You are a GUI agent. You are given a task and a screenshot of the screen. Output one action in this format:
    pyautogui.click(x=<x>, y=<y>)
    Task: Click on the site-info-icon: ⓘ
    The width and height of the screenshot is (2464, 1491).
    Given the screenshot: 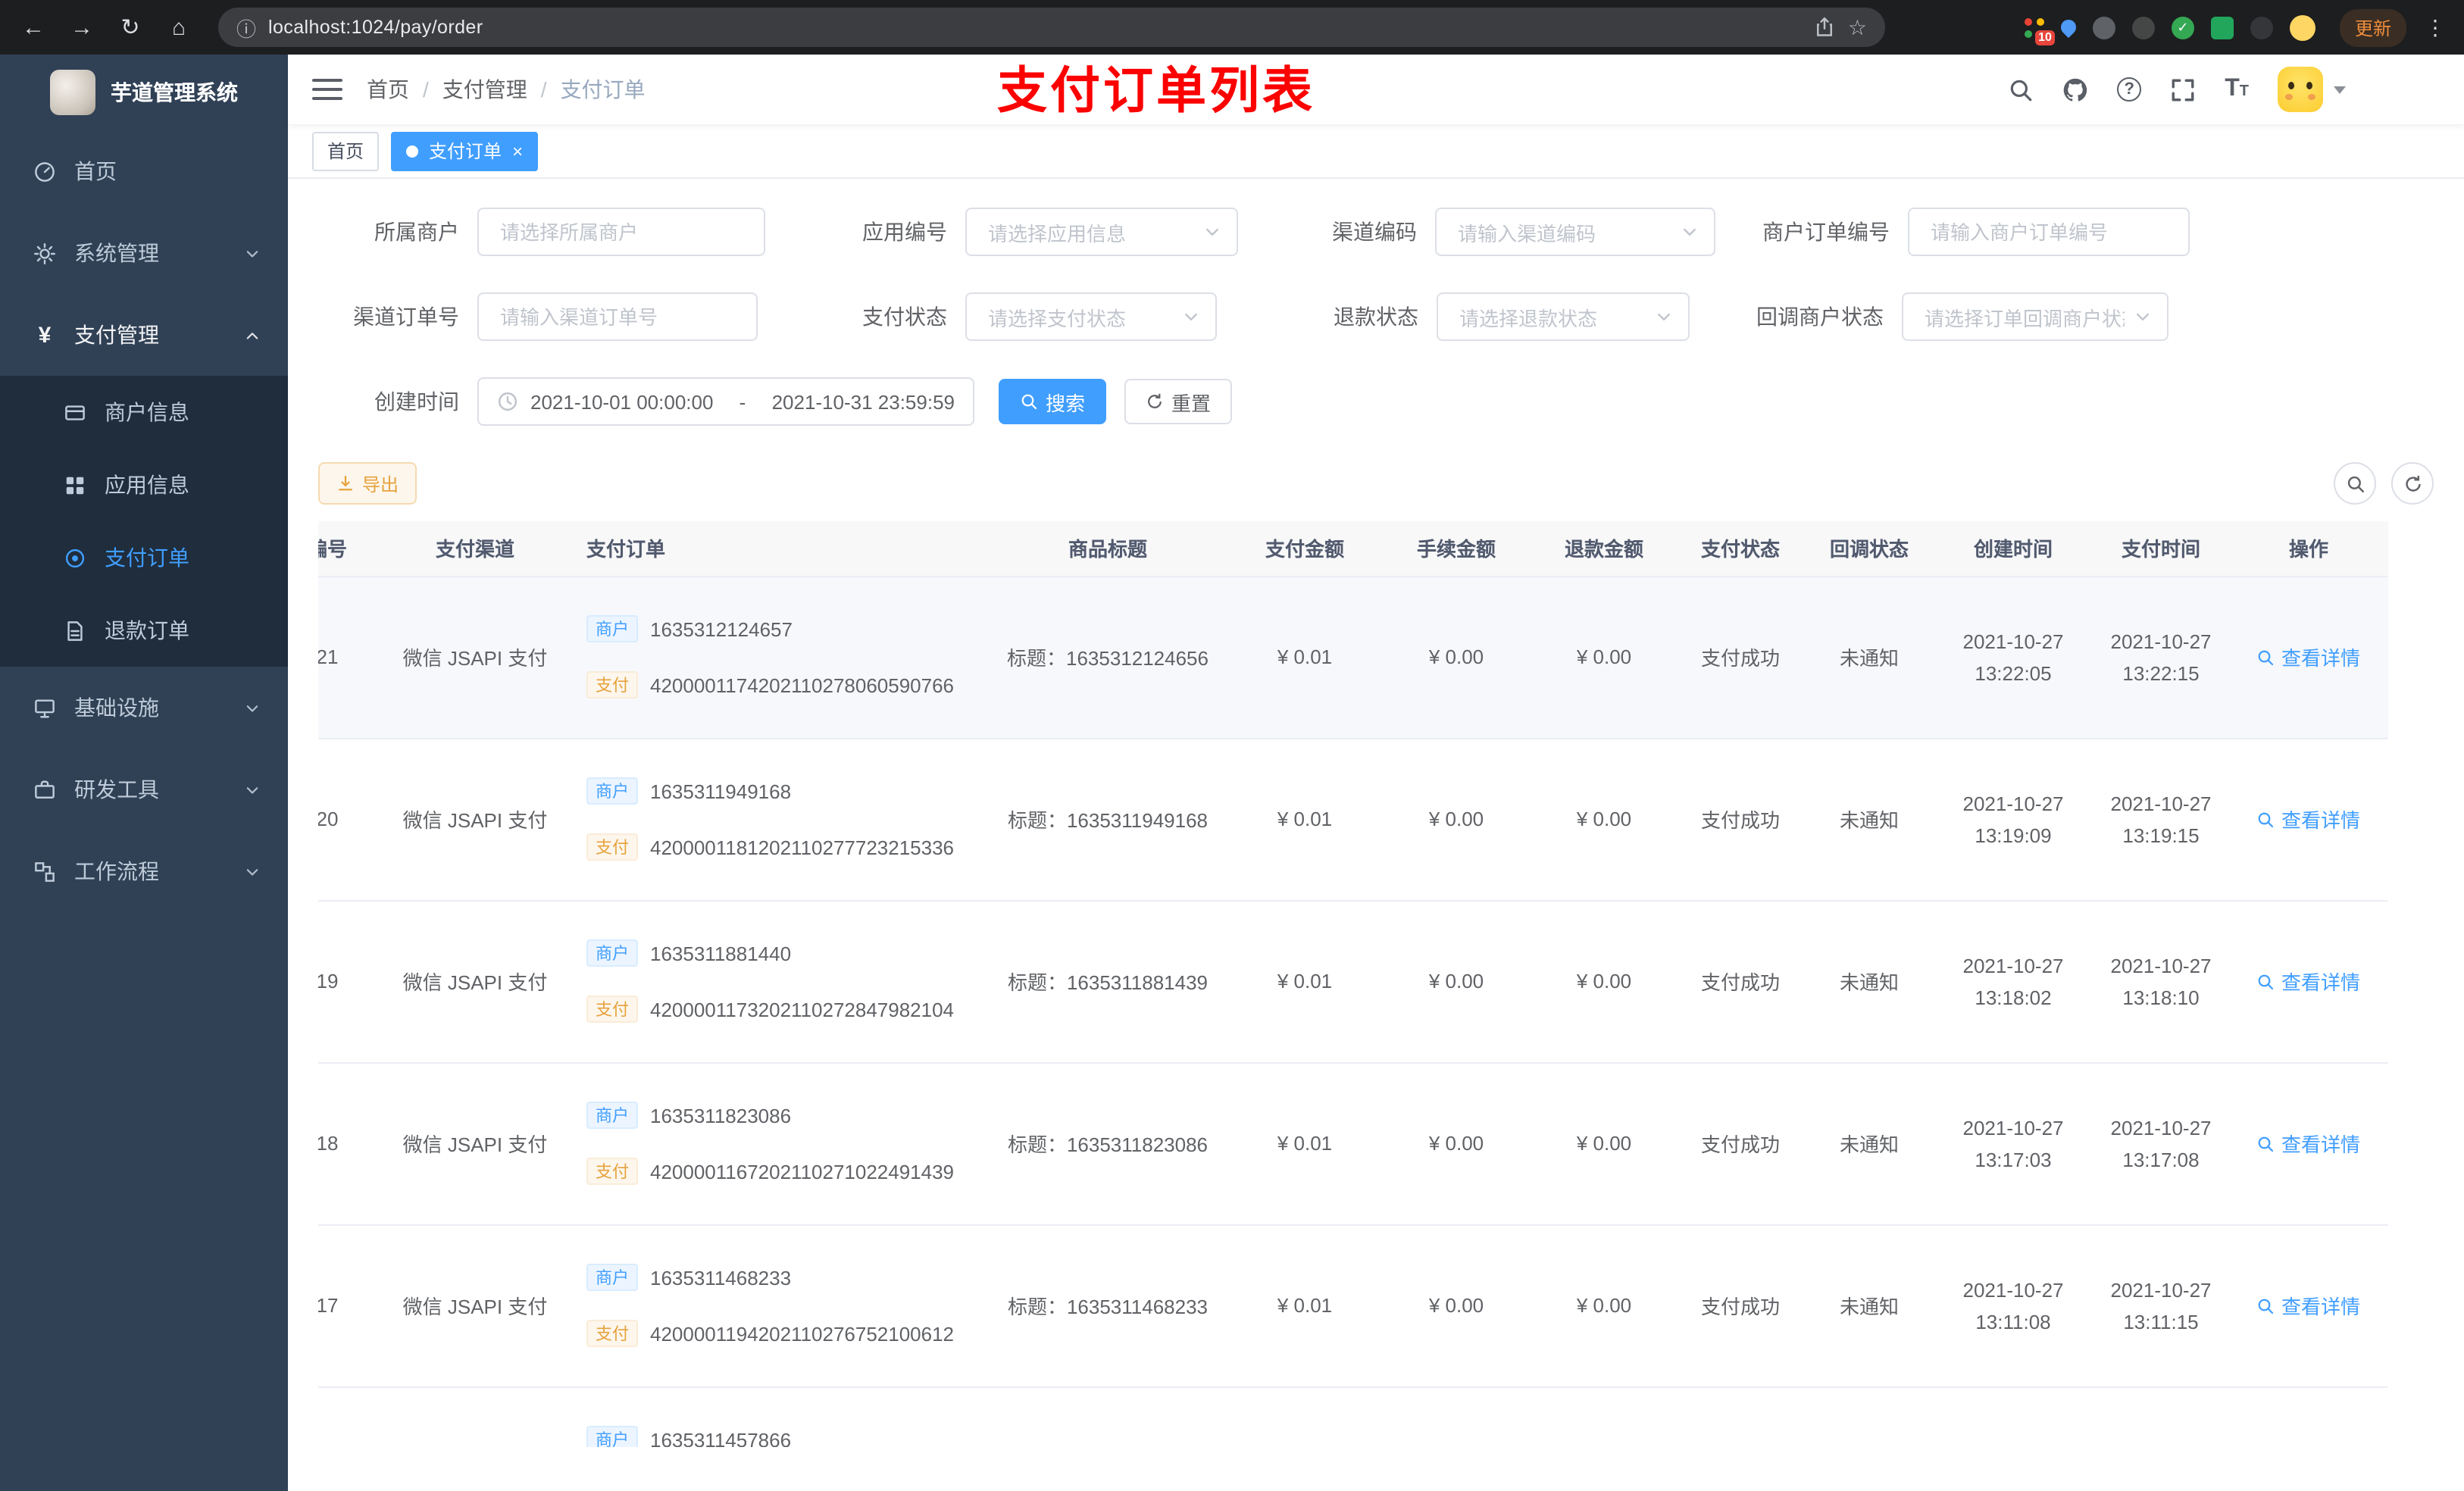 What is the action you would take?
    pyautogui.click(x=246, y=27)
    